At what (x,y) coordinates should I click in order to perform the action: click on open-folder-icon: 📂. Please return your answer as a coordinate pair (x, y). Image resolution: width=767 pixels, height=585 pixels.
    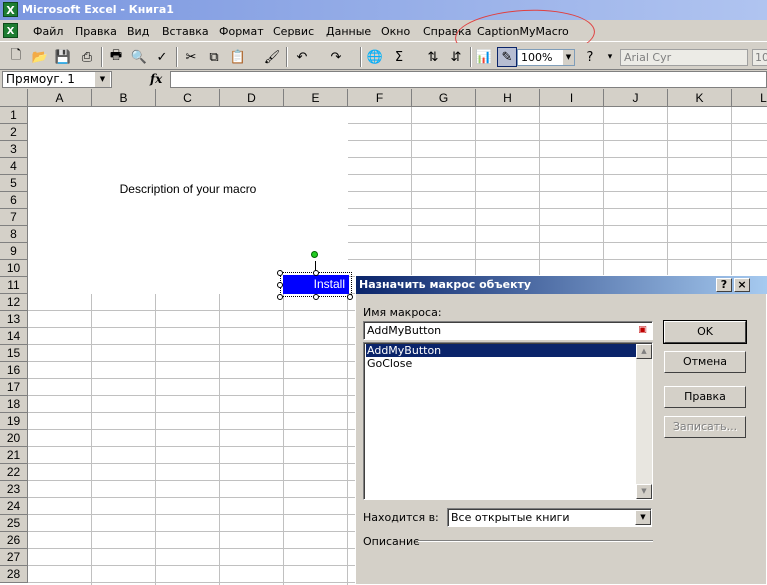
    Looking at the image, I should click on (40, 57).